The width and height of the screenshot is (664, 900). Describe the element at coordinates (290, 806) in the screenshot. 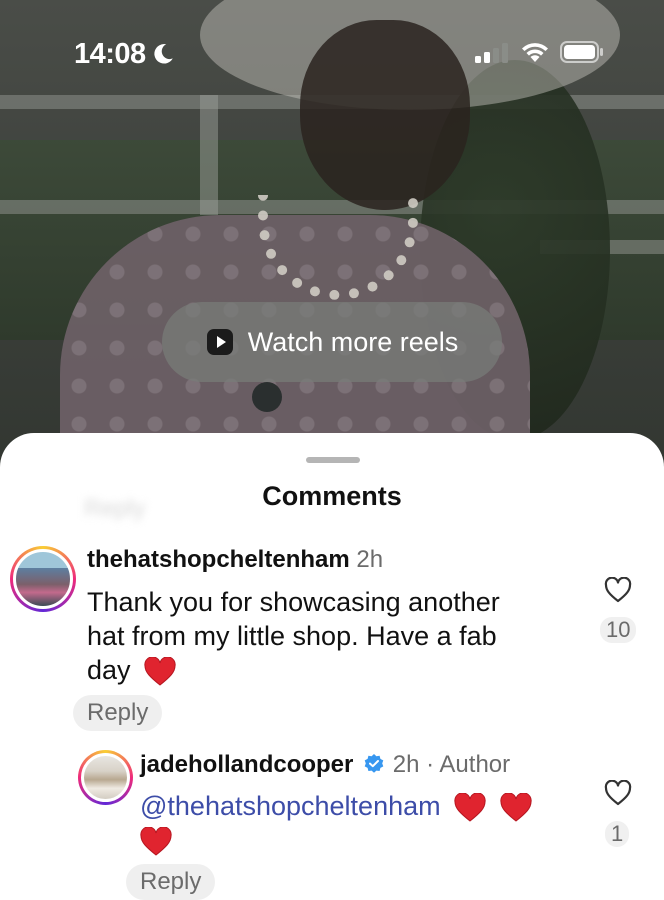

I see `mention-link: @thehatshopcheltenham` at that location.